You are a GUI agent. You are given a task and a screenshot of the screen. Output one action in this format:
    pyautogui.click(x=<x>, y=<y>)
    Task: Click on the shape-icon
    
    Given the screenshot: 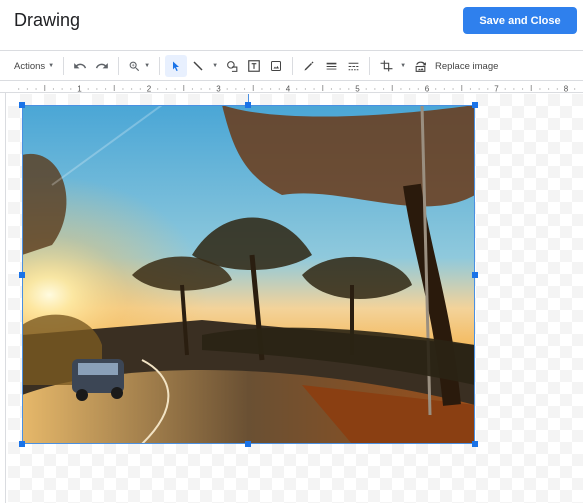 What is the action you would take?
    pyautogui.click(x=231, y=66)
    